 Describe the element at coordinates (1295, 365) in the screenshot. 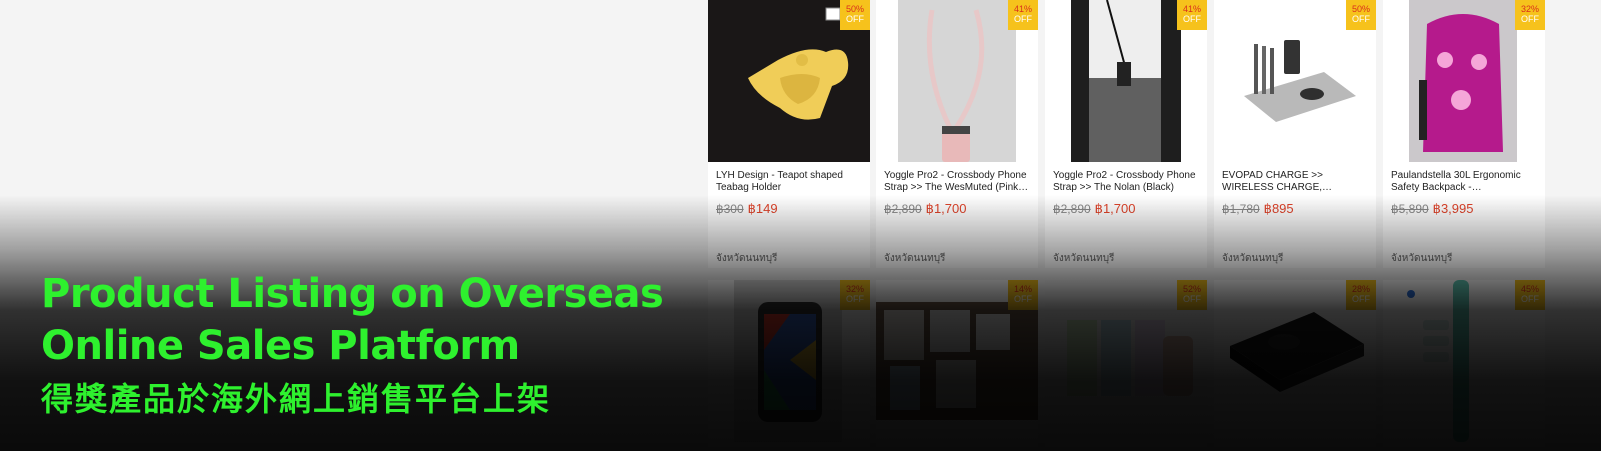

I see `product-card-9: 28% OFF` at that location.